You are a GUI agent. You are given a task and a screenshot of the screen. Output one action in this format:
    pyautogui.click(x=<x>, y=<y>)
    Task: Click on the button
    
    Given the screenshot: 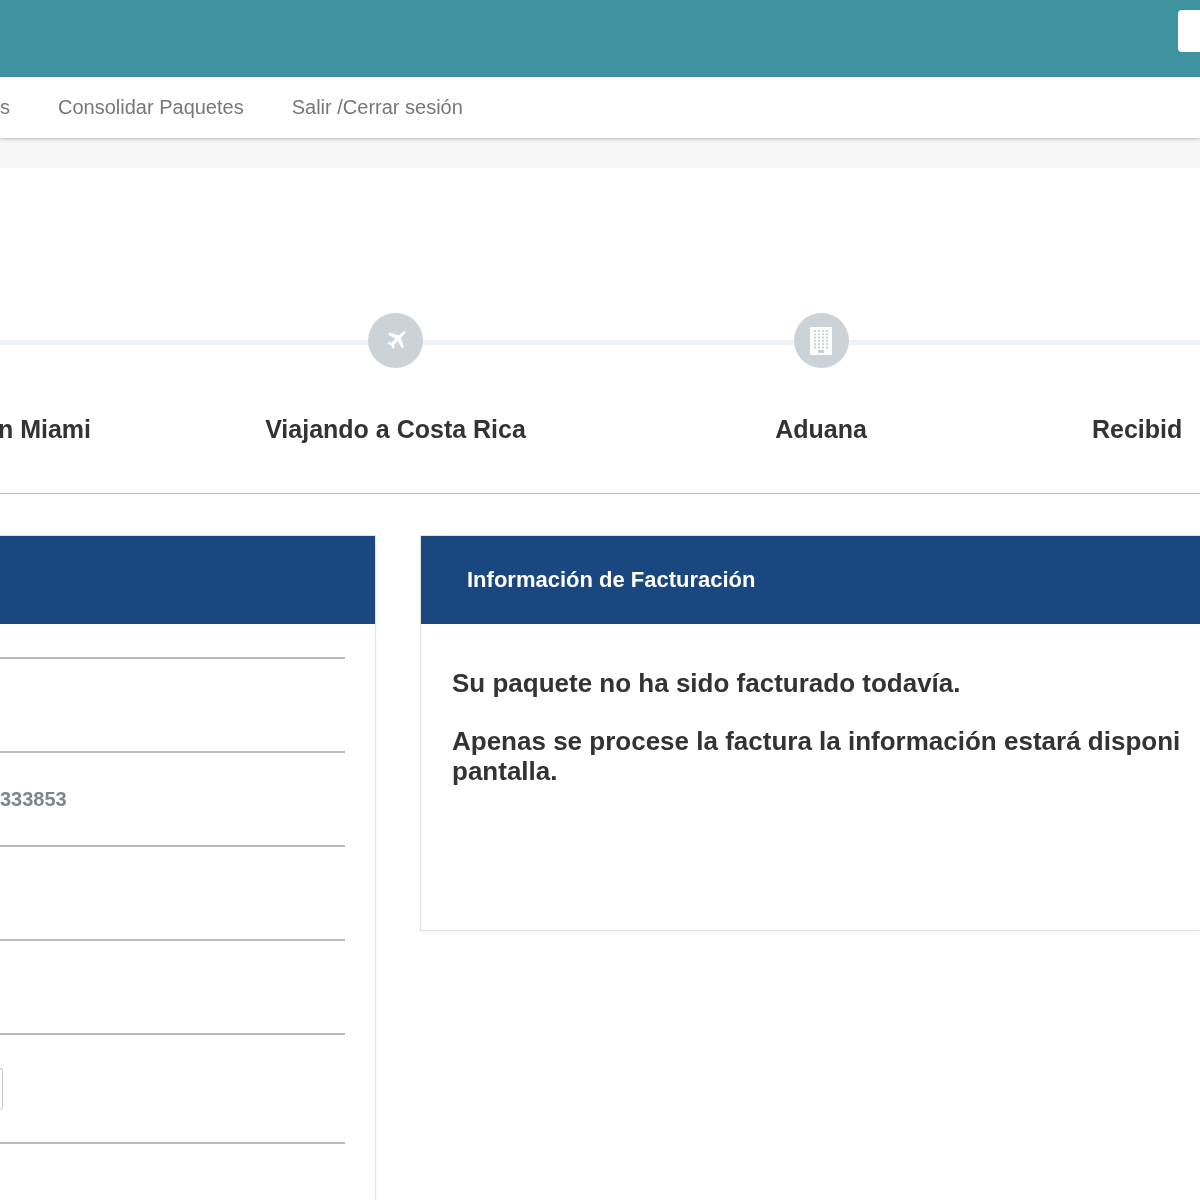 What is the action you would take?
    pyautogui.click(x=1, y=1088)
    